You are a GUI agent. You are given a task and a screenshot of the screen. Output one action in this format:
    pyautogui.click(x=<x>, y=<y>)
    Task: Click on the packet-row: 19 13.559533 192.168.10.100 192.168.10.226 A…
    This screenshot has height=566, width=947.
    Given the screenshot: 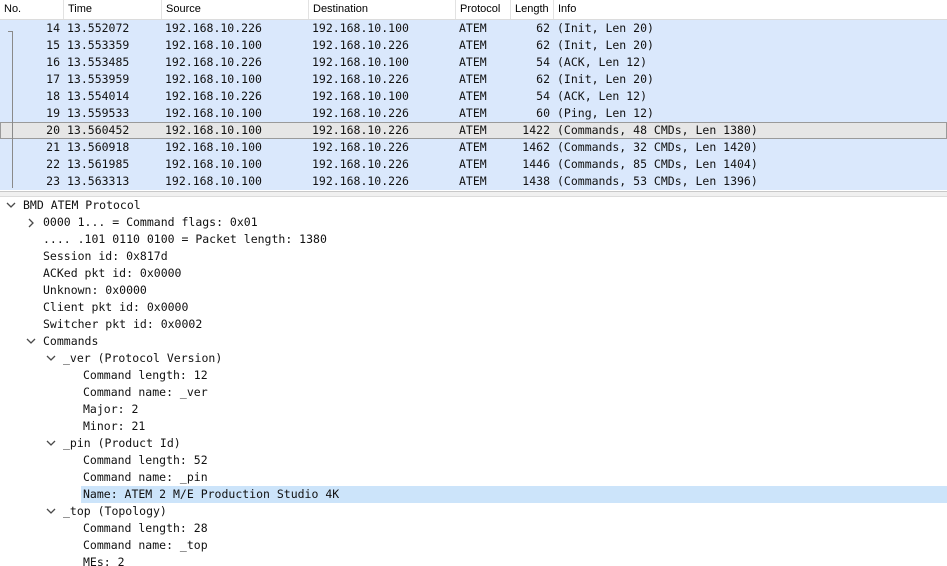 What is the action you would take?
    pyautogui.click(x=473, y=113)
    